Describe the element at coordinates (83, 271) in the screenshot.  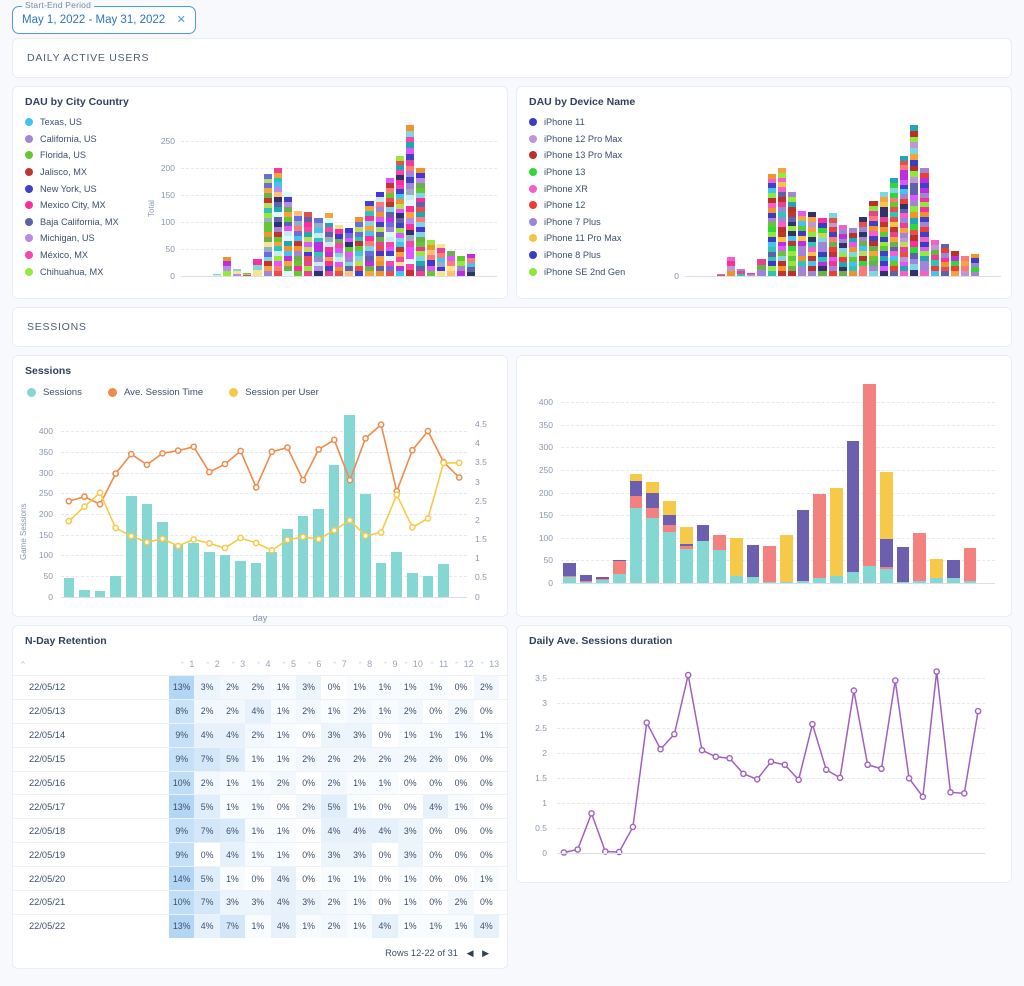
I see `legend-city-item: Chihuahua, MX` at that location.